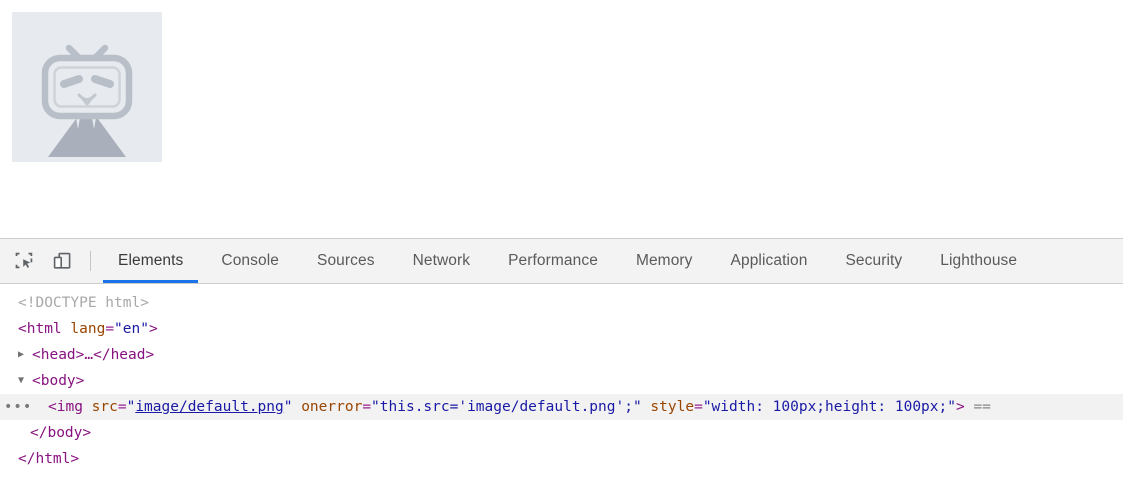 The width and height of the screenshot is (1123, 504). I want to click on html-open-gt: >, so click(153, 329).